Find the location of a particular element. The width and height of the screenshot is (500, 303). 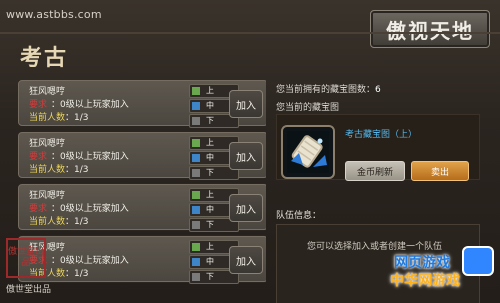

publisher-seal-text: 傲世堂出品 is located at coordinates (26, 257).